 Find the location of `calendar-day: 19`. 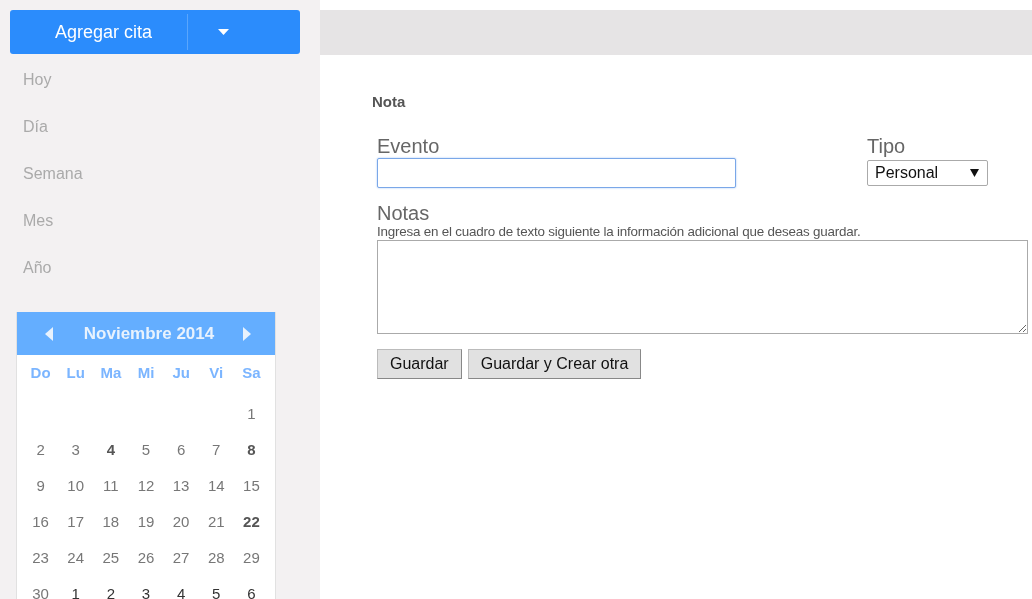

calendar-day: 19 is located at coordinates (146, 521).